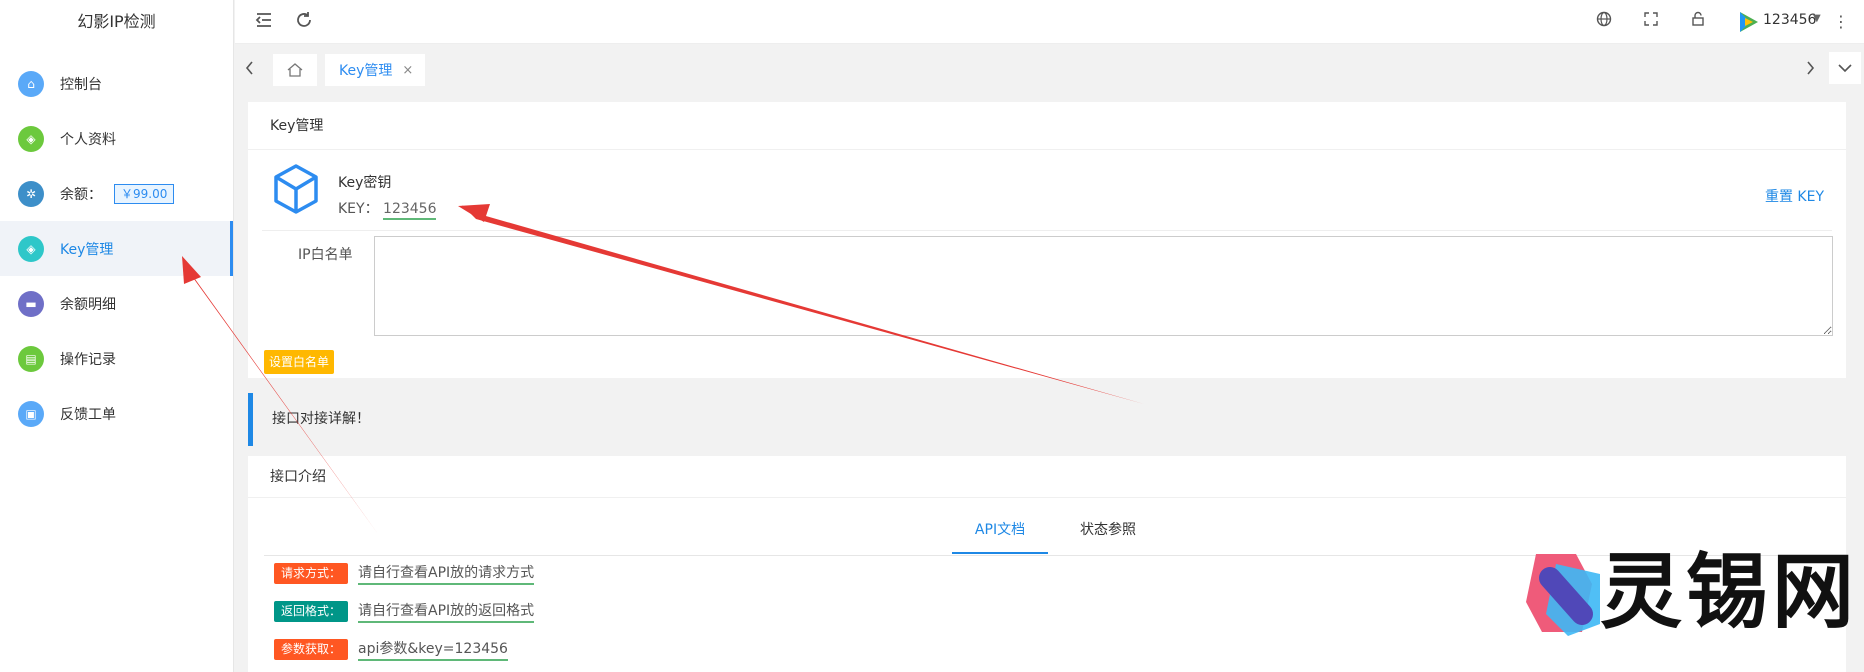  I want to click on gear-icon: ✲, so click(31, 193).